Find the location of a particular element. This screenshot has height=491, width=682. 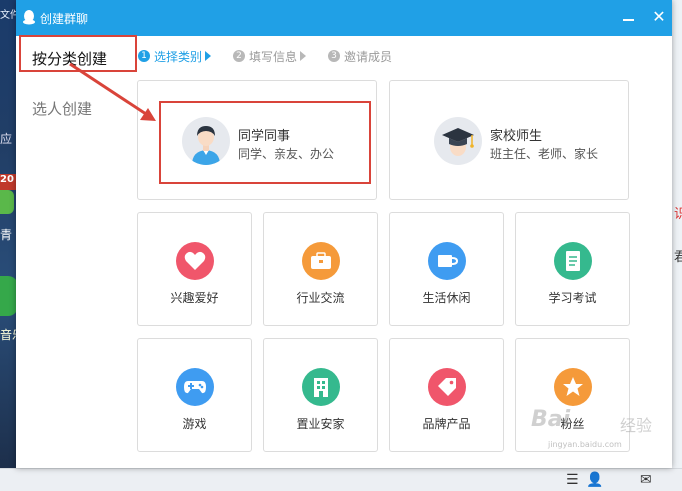

step-fill-info: 2 填写信息 is located at coordinates (270, 56).